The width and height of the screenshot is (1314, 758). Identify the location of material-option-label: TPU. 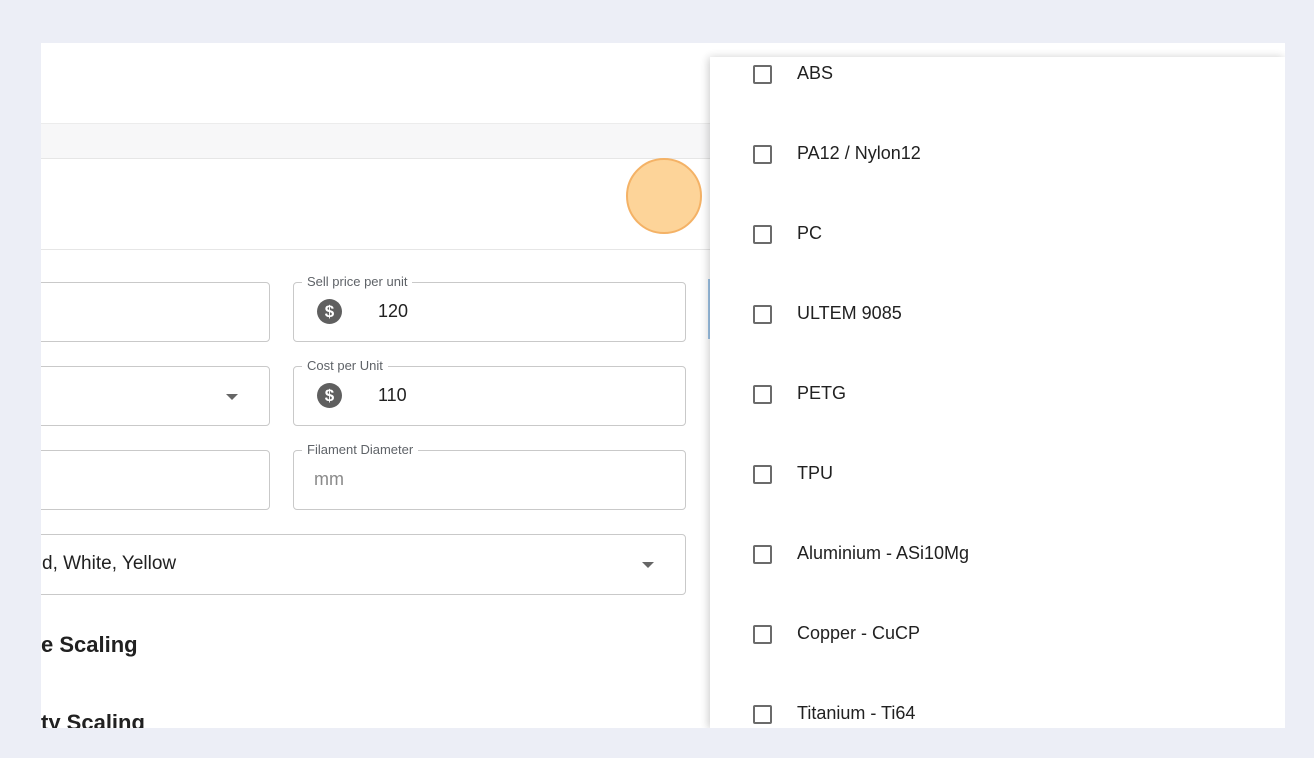
(815, 473).